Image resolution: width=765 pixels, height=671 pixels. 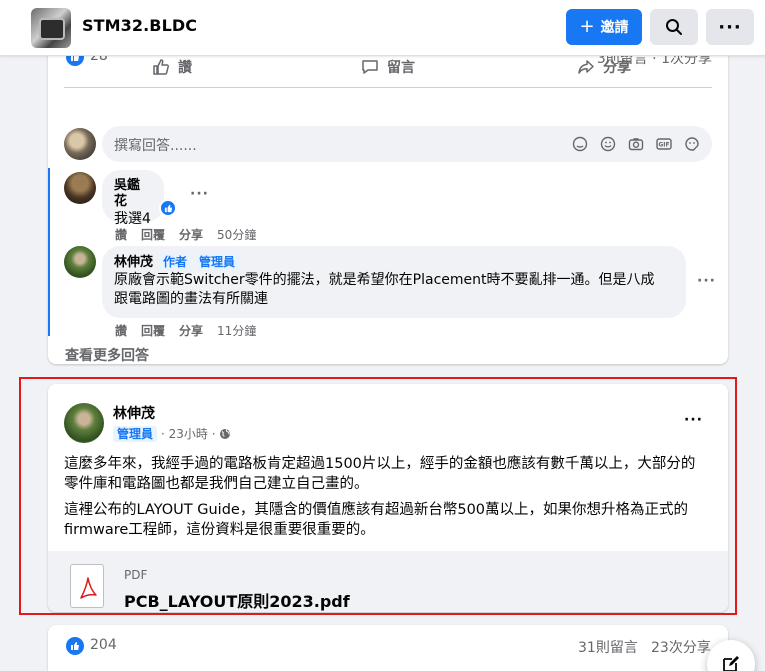 I want to click on group-name: STM32.BLDC, so click(x=139, y=25).